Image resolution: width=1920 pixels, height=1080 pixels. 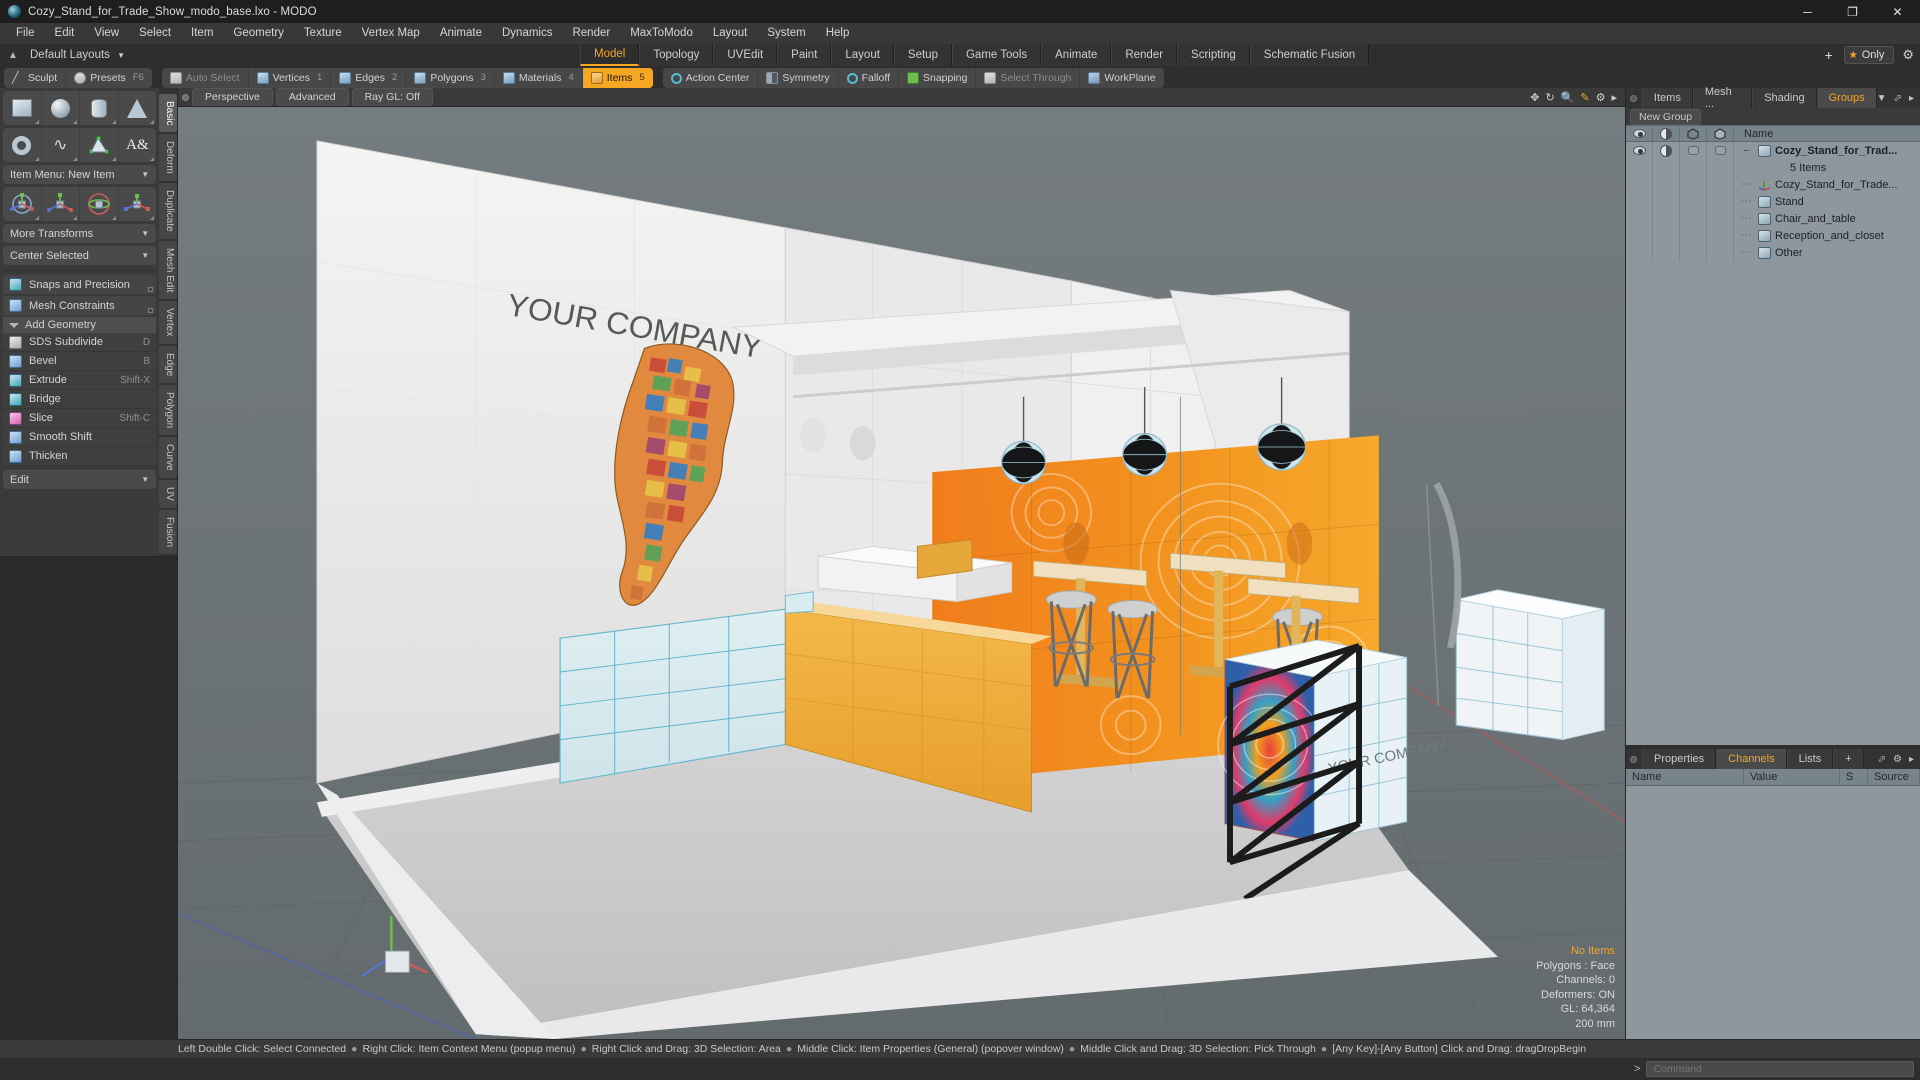 What do you see at coordinates (938, 78) in the screenshot?
I see `mode-button-snapping: Snapping` at bounding box center [938, 78].